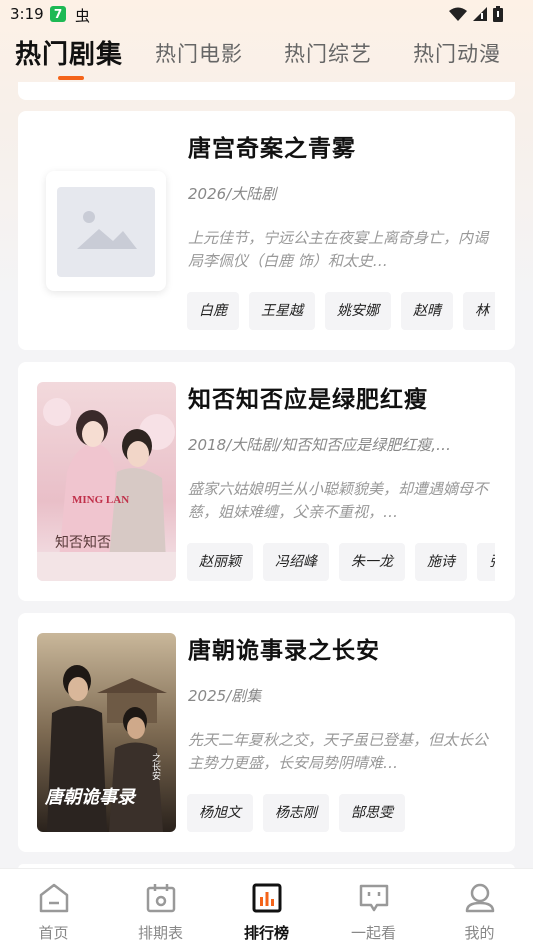 The image size is (533, 949). Describe the element at coordinates (267, 898) in the screenshot. I see `ranking-icon` at that location.